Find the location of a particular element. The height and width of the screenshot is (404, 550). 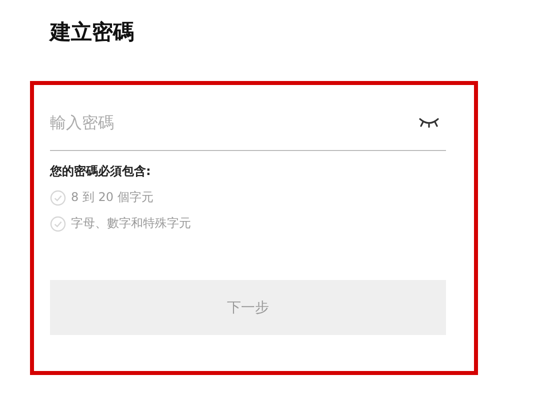

requirement-label: 字母、數字和特殊字元 is located at coordinates (131, 223).